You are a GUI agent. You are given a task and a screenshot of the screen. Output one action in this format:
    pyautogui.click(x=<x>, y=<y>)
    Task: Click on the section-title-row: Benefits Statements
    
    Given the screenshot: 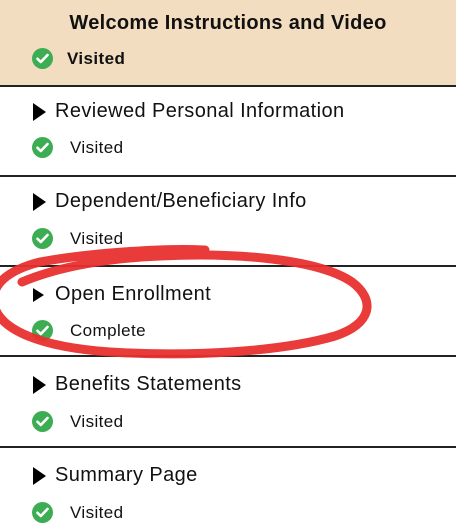 What is the action you would take?
    pyautogui.click(x=137, y=384)
    